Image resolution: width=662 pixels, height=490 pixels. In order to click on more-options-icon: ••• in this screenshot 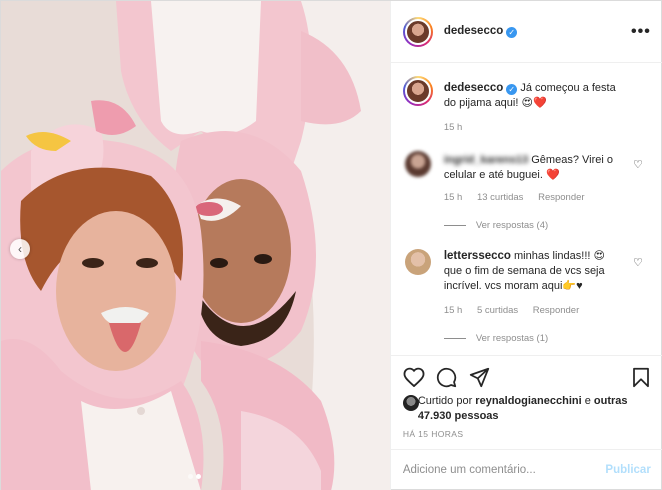, I will do `click(641, 32)`.